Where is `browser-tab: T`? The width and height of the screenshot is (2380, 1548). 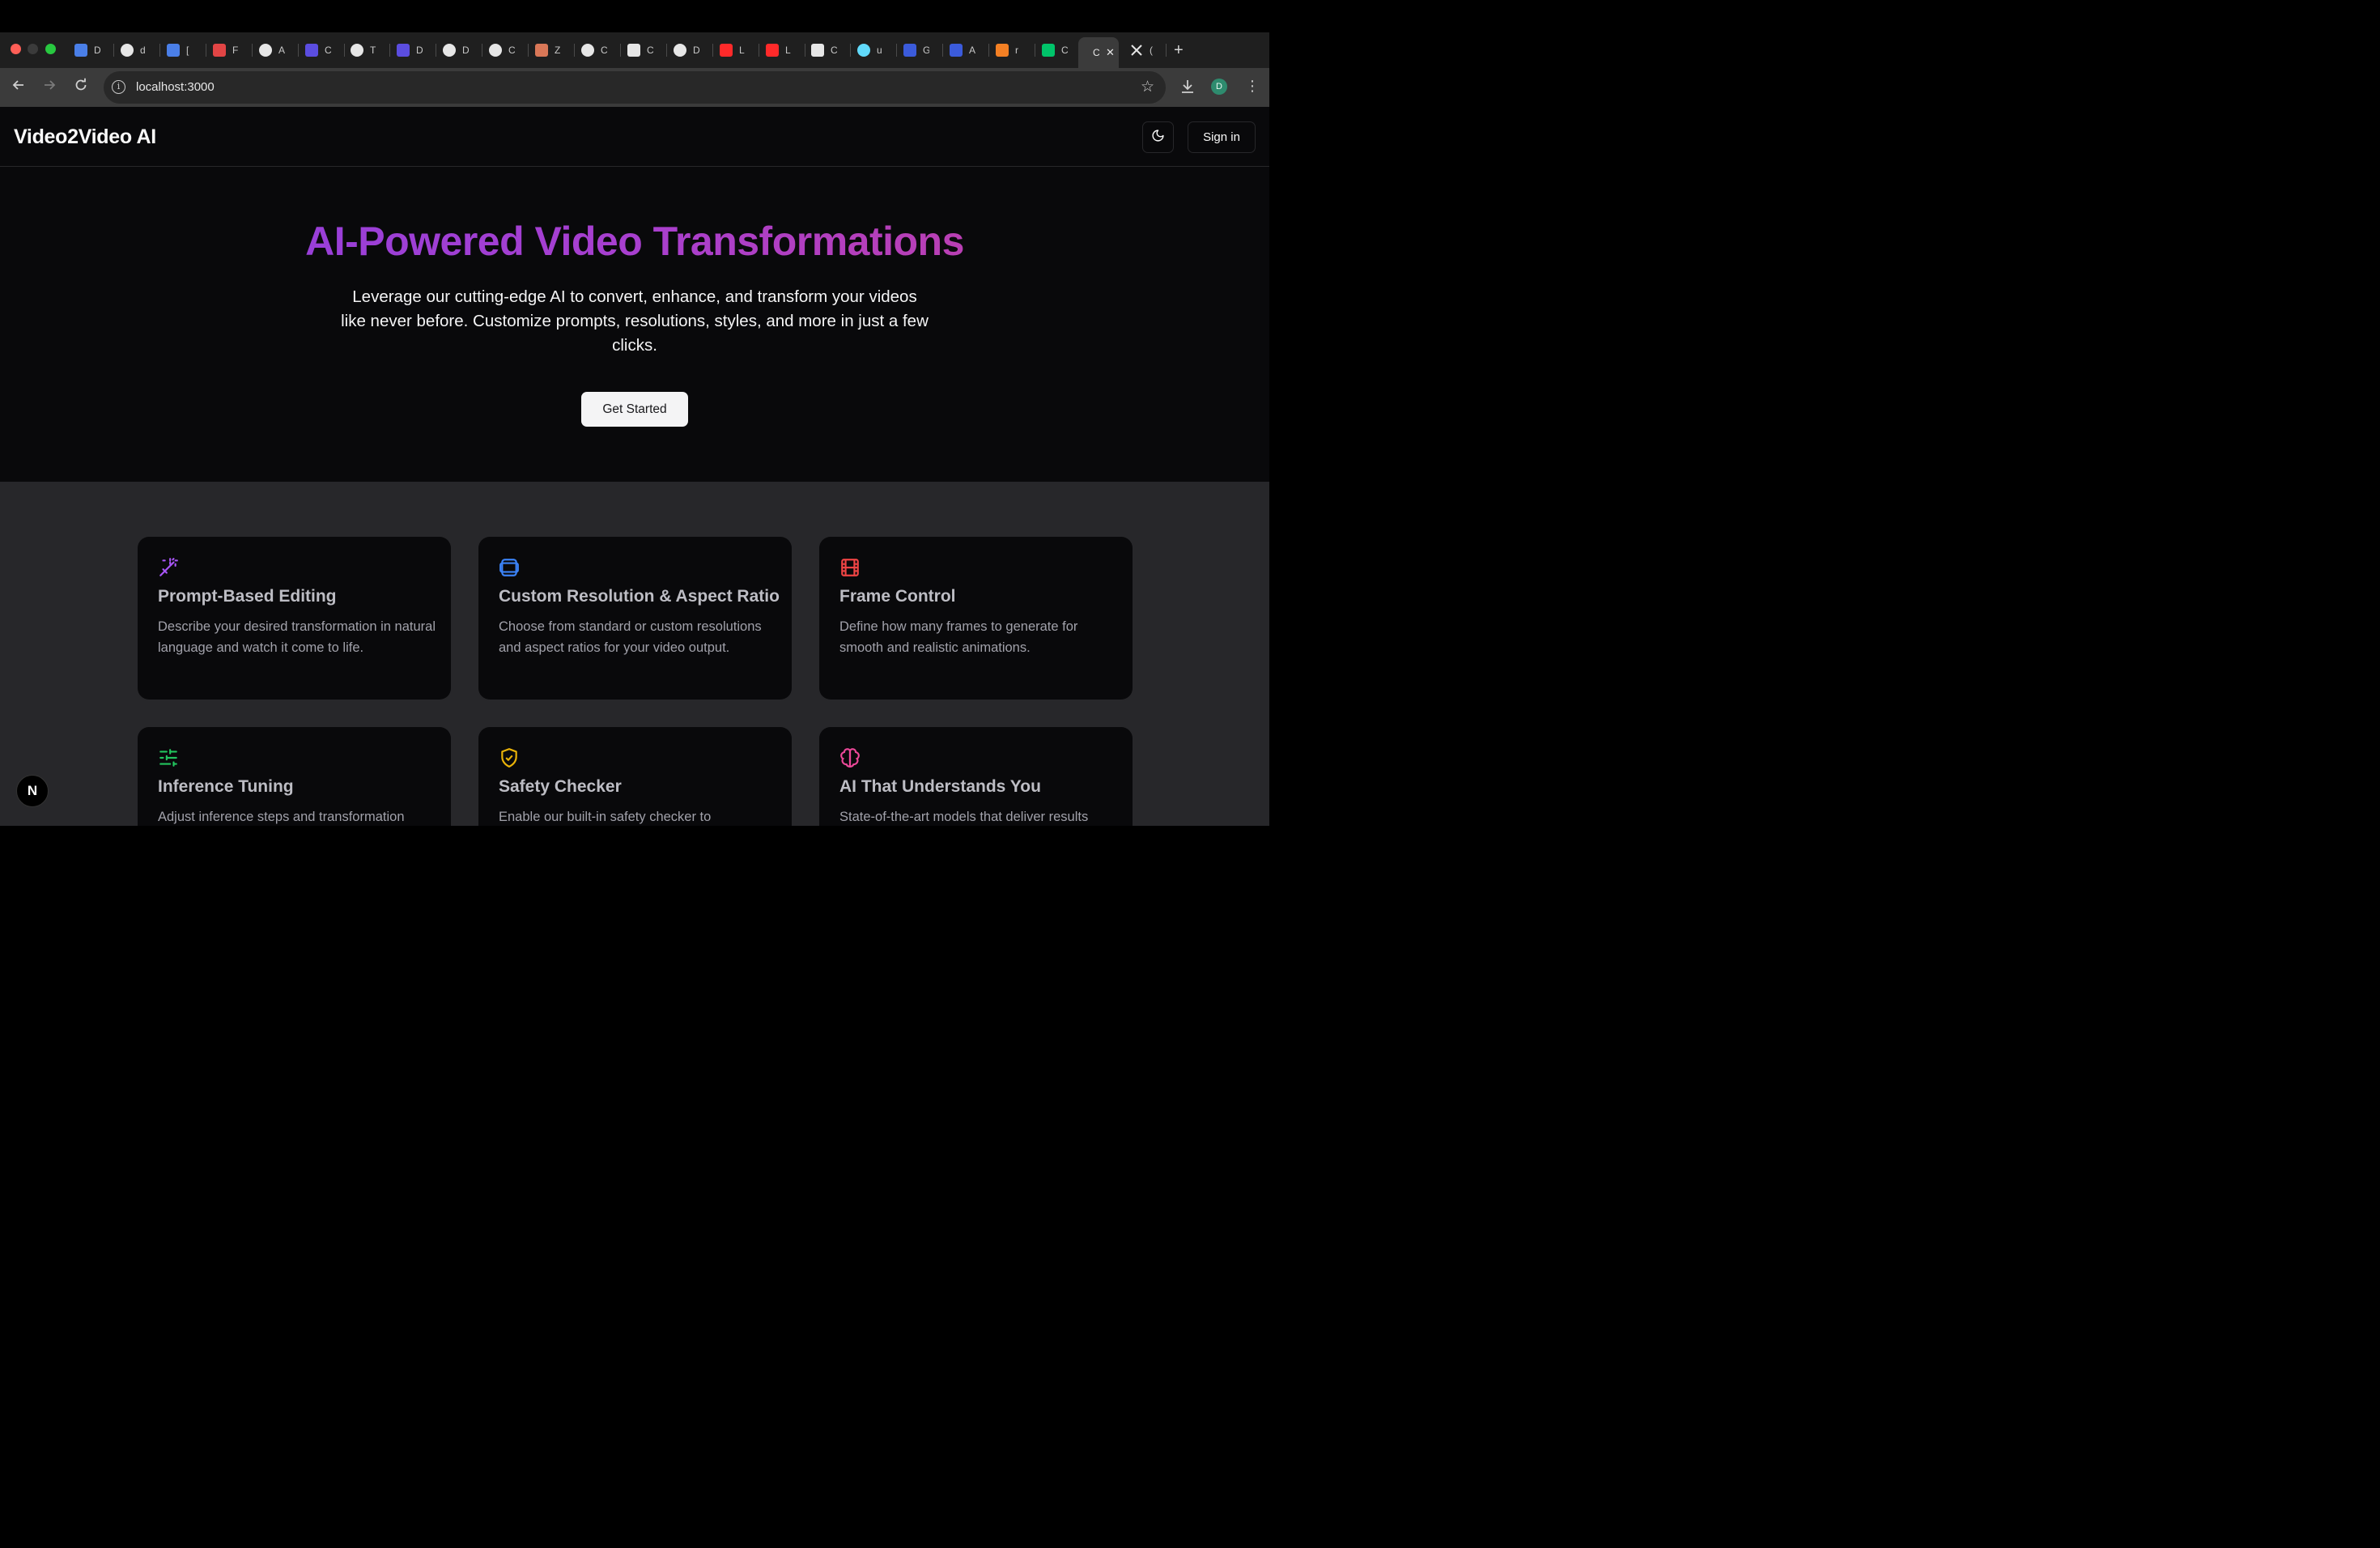
browser-tab: T is located at coordinates (364, 50).